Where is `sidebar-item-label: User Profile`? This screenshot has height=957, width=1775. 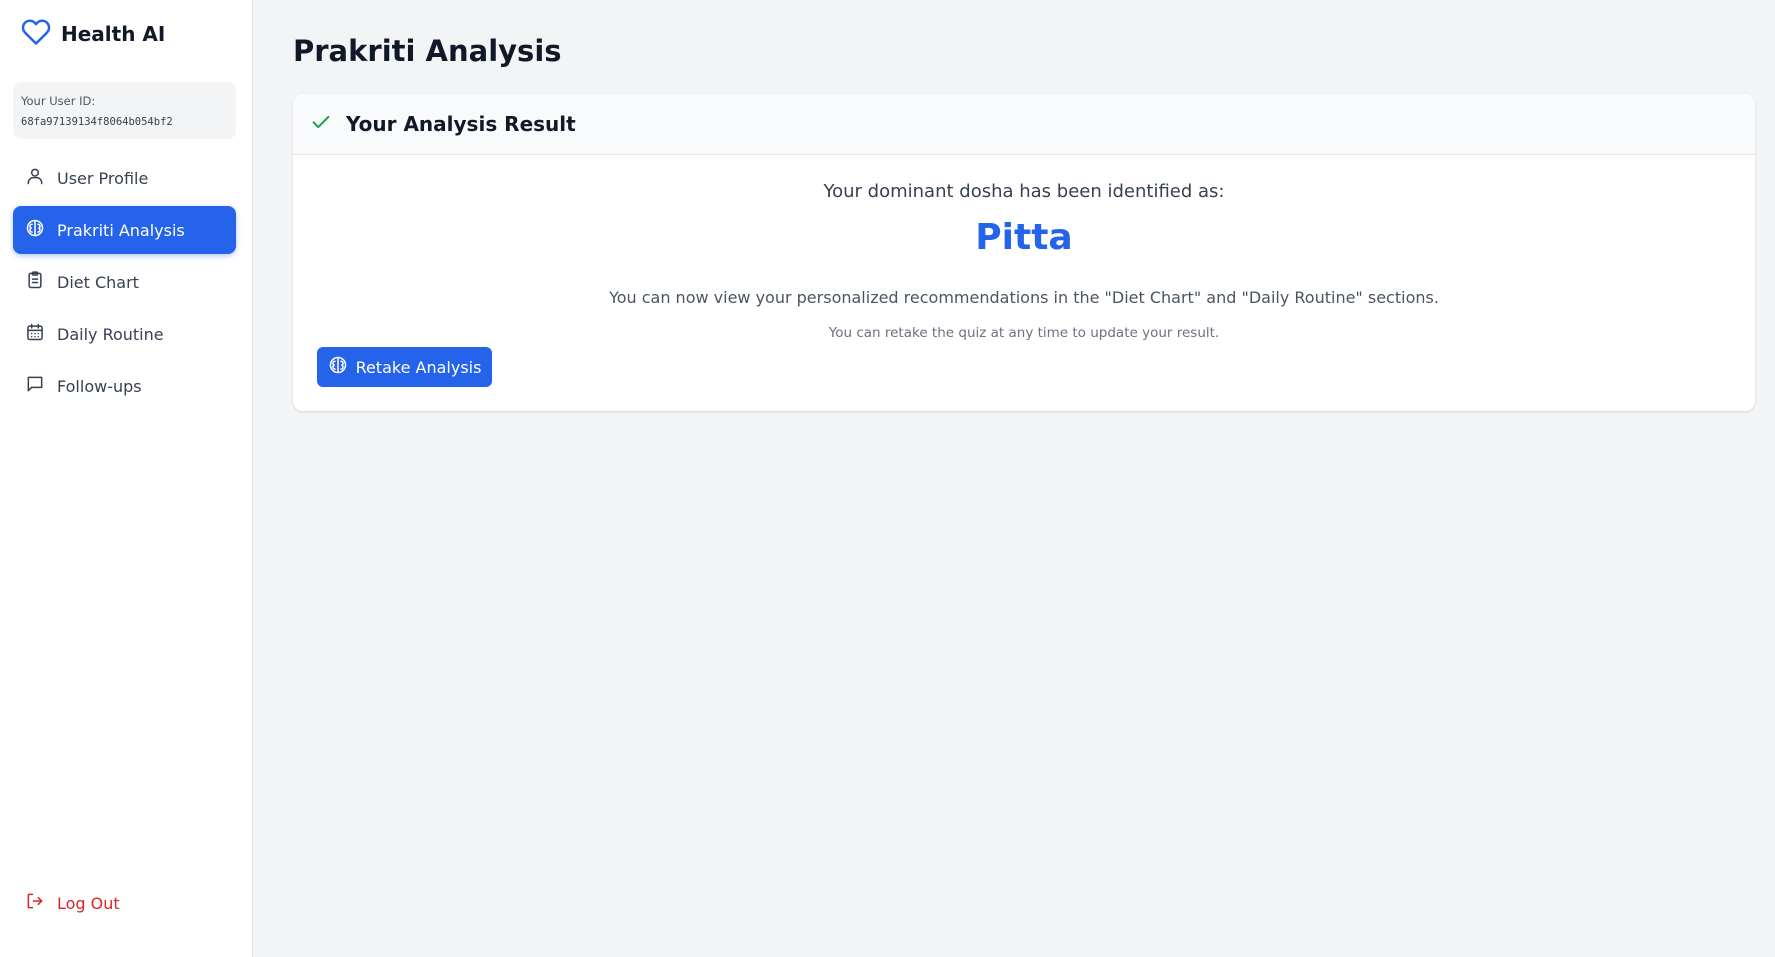 sidebar-item-label: User Profile is located at coordinates (103, 178).